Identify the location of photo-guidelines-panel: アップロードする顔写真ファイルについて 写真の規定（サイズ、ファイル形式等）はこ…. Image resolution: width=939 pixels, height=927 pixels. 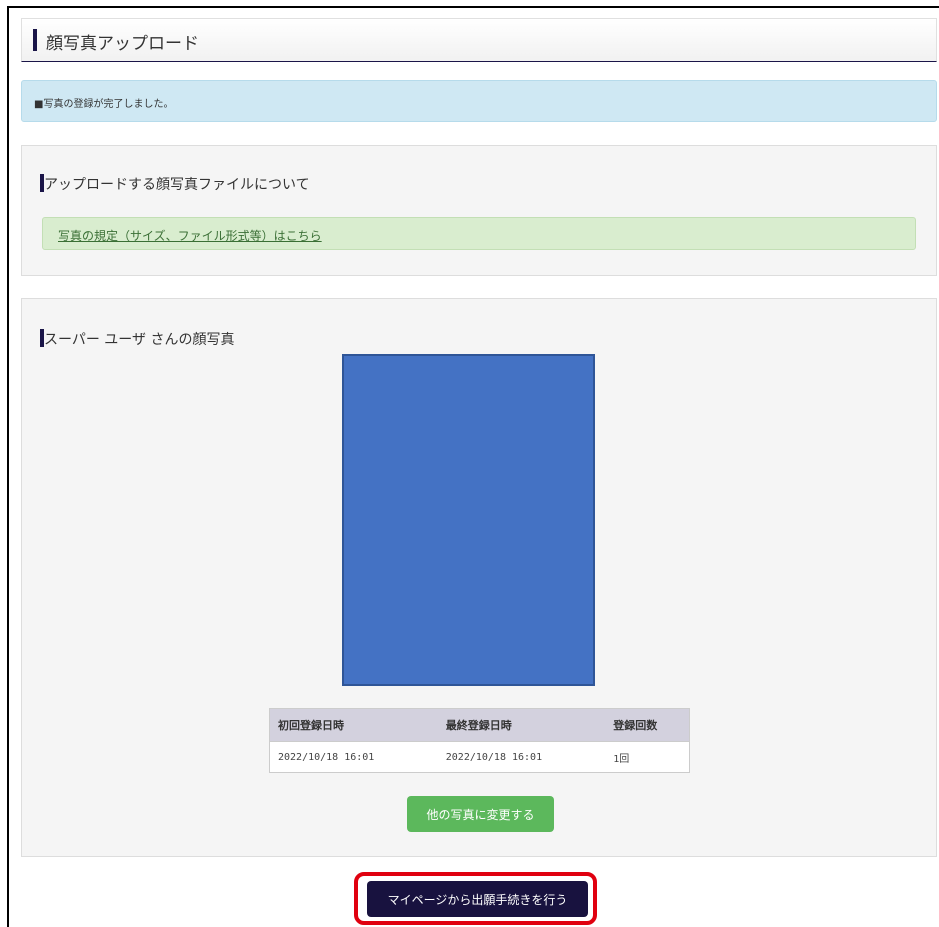
(479, 210).